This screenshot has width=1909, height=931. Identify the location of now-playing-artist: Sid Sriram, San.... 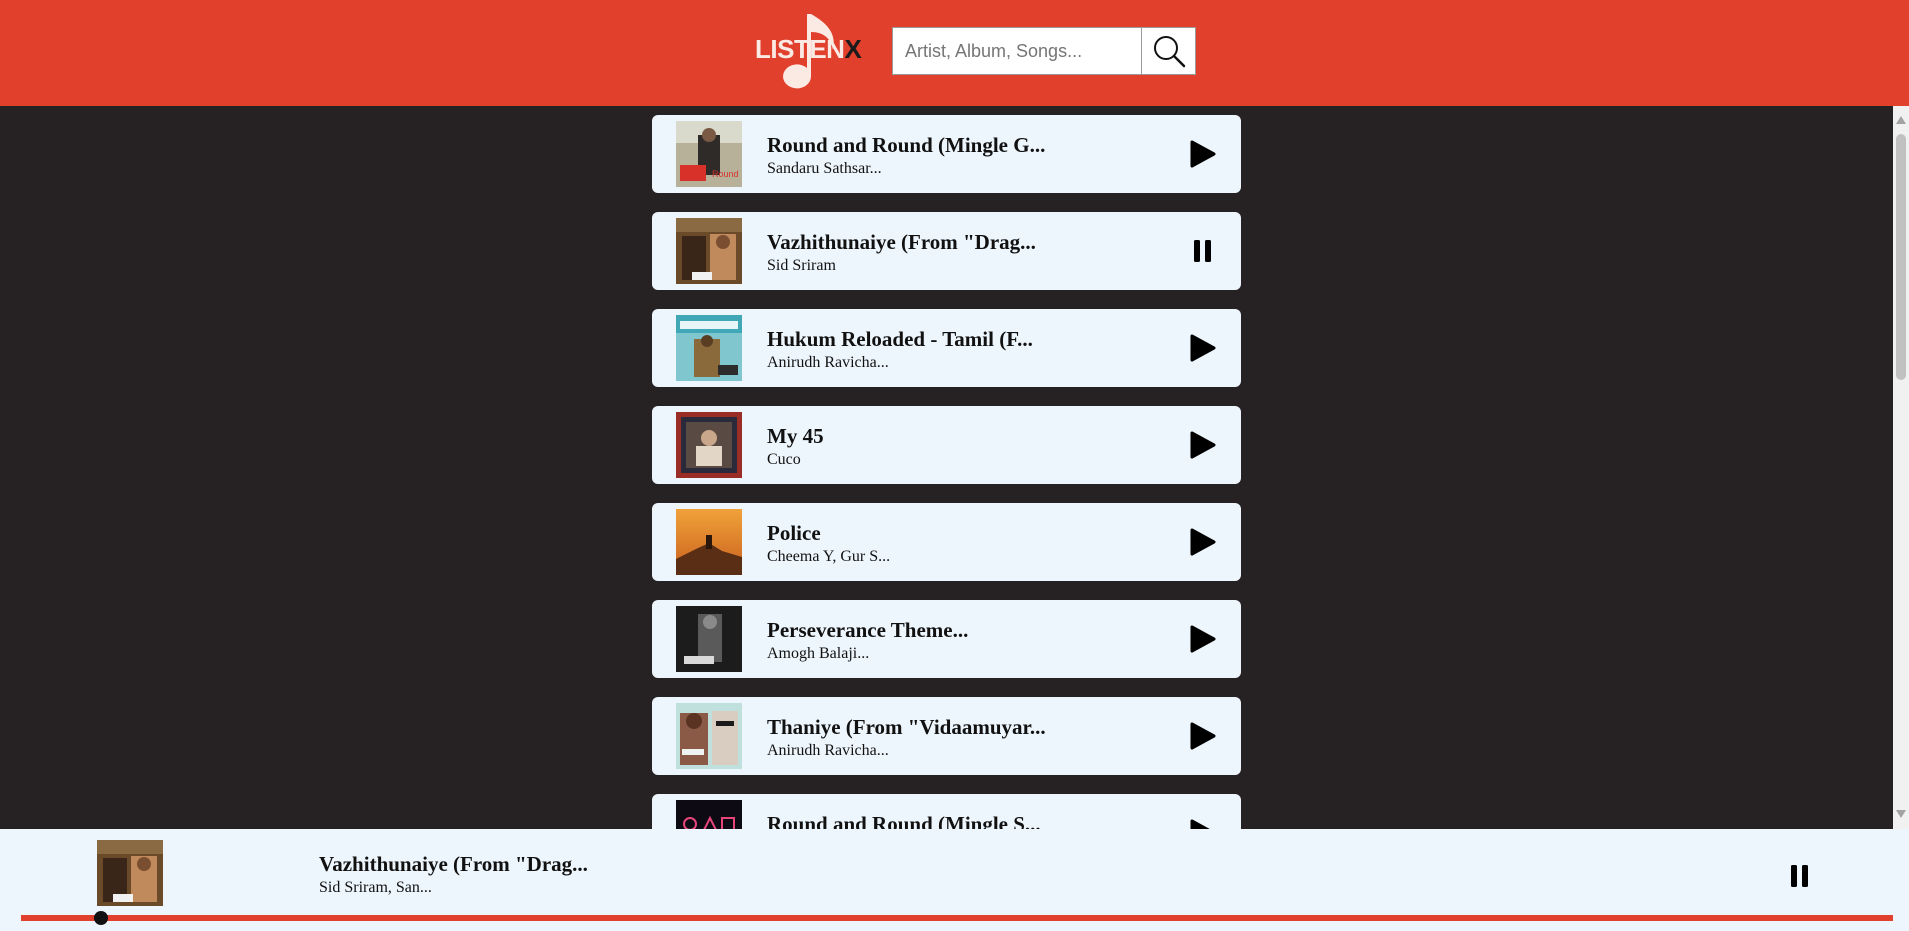
(375, 887).